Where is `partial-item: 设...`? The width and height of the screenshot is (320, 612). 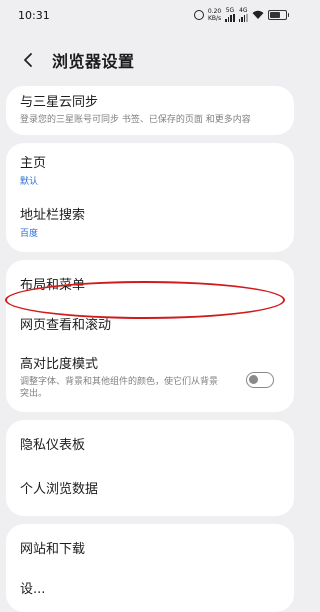 partial-item: 设... is located at coordinates (150, 592).